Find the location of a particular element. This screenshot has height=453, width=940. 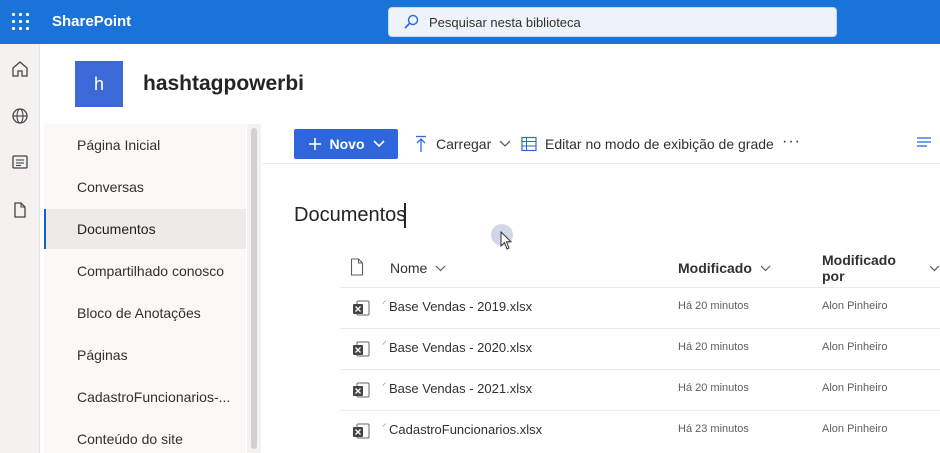

file-icon is located at coordinates (20, 210).